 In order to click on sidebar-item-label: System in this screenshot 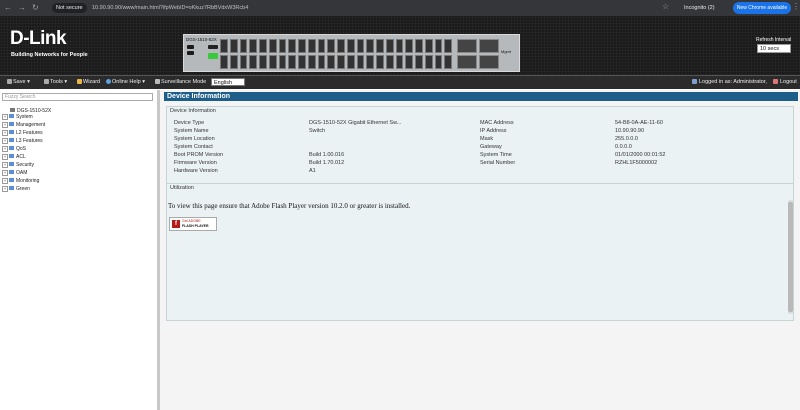, I will do `click(24, 117)`.